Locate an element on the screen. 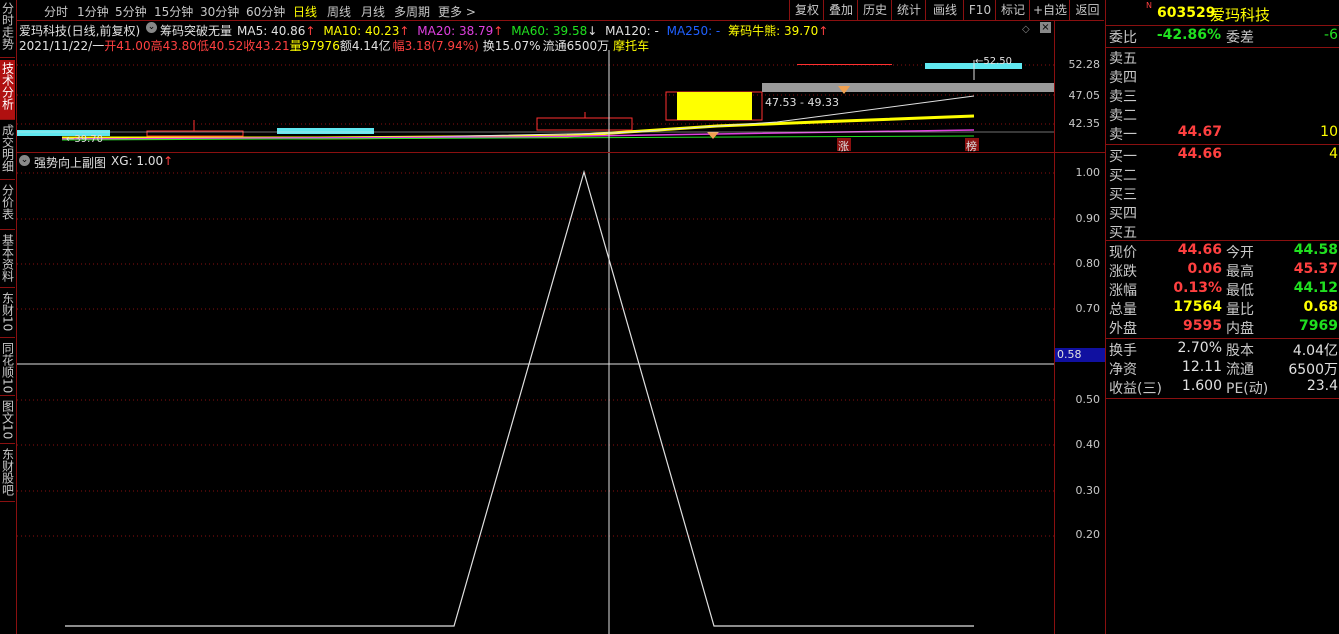 Image resolution: width=1339 pixels, height=634 pixels. fuquan-button: 复权 is located at coordinates (806, 10).